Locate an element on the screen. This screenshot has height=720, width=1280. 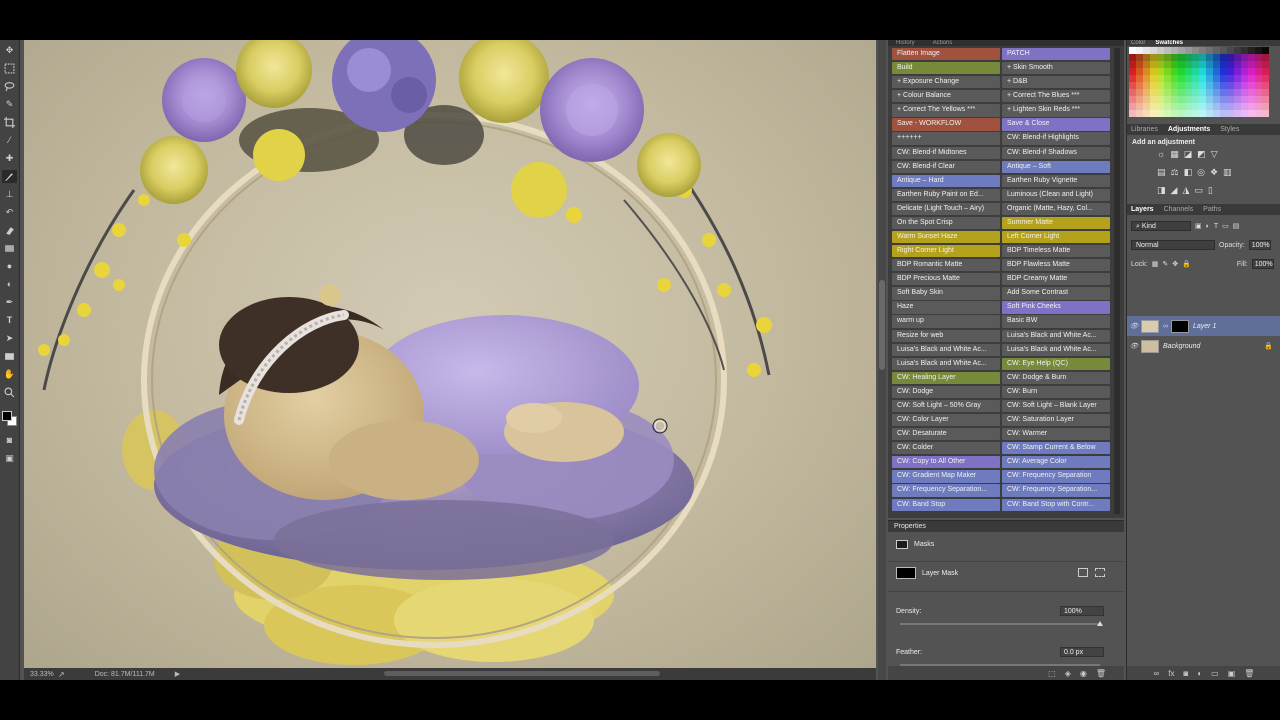
action-button: Resize for web is located at coordinates (946, 335).